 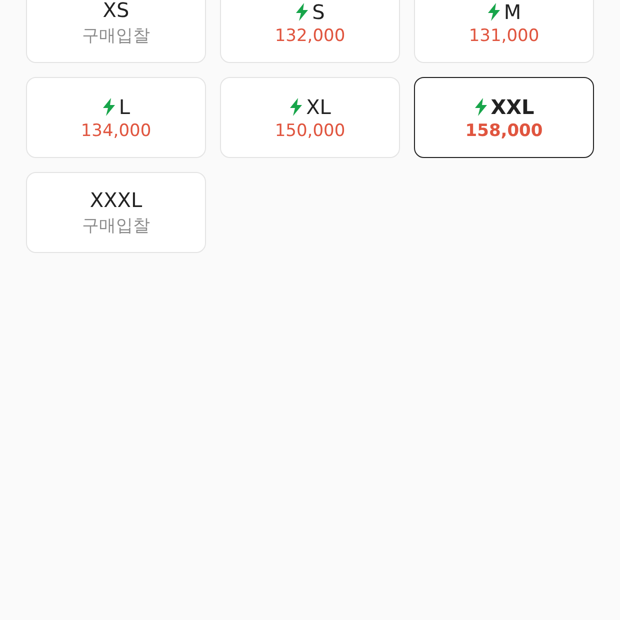 I want to click on price-label: 134,000, so click(x=116, y=130).